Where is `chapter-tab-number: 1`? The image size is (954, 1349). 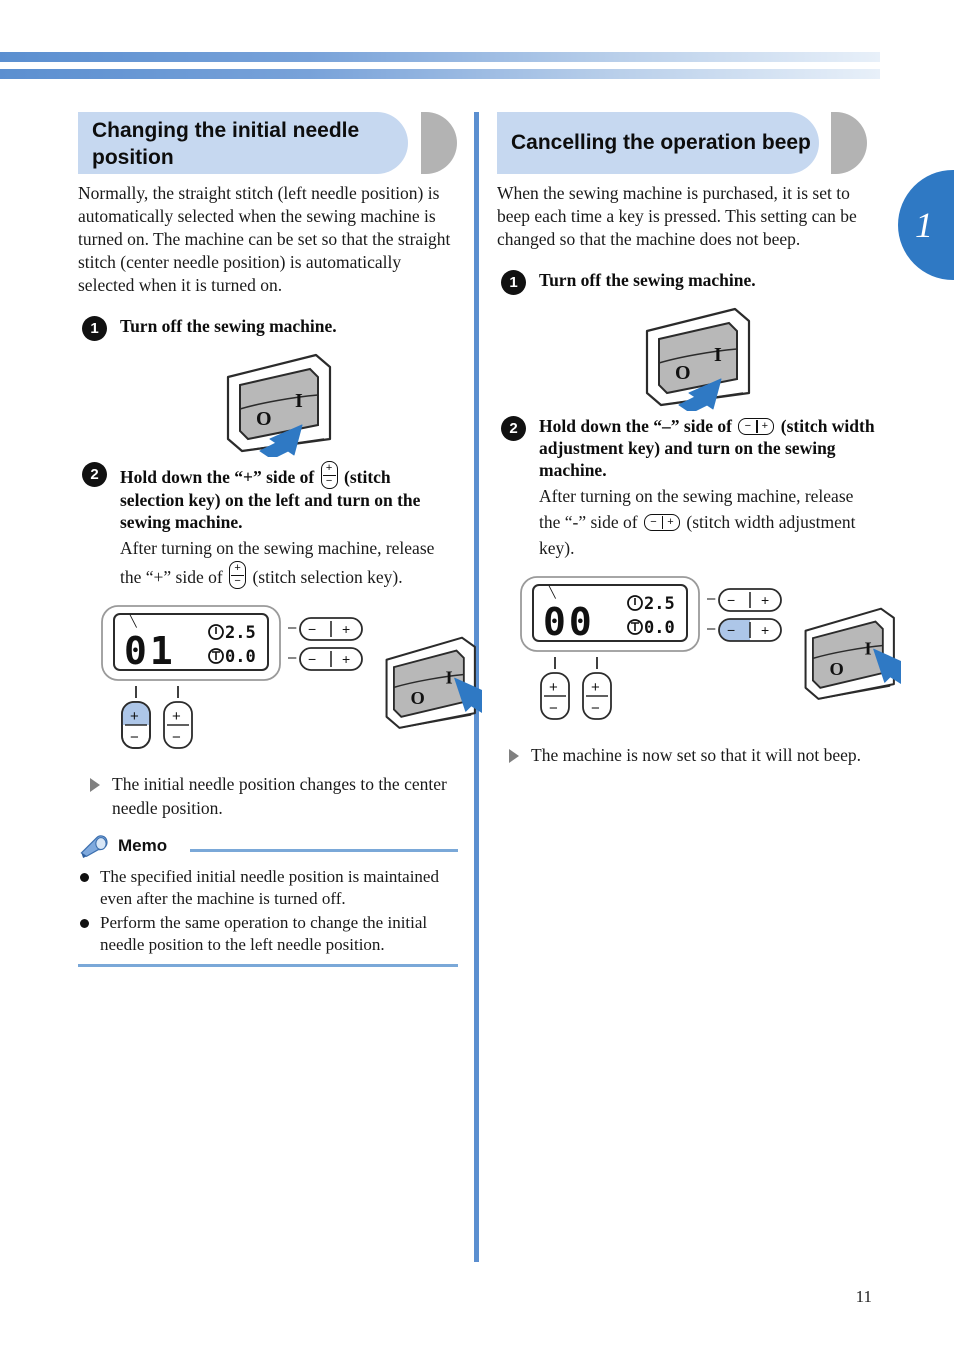
chapter-tab-number: 1 is located at coordinates (924, 225).